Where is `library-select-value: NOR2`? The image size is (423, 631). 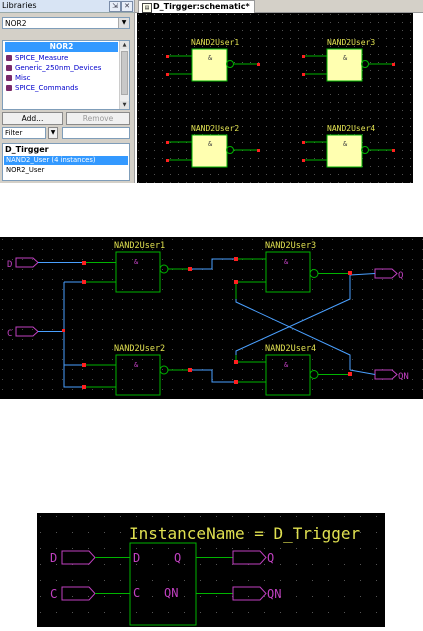 library-select-value: NOR2 is located at coordinates (16, 23).